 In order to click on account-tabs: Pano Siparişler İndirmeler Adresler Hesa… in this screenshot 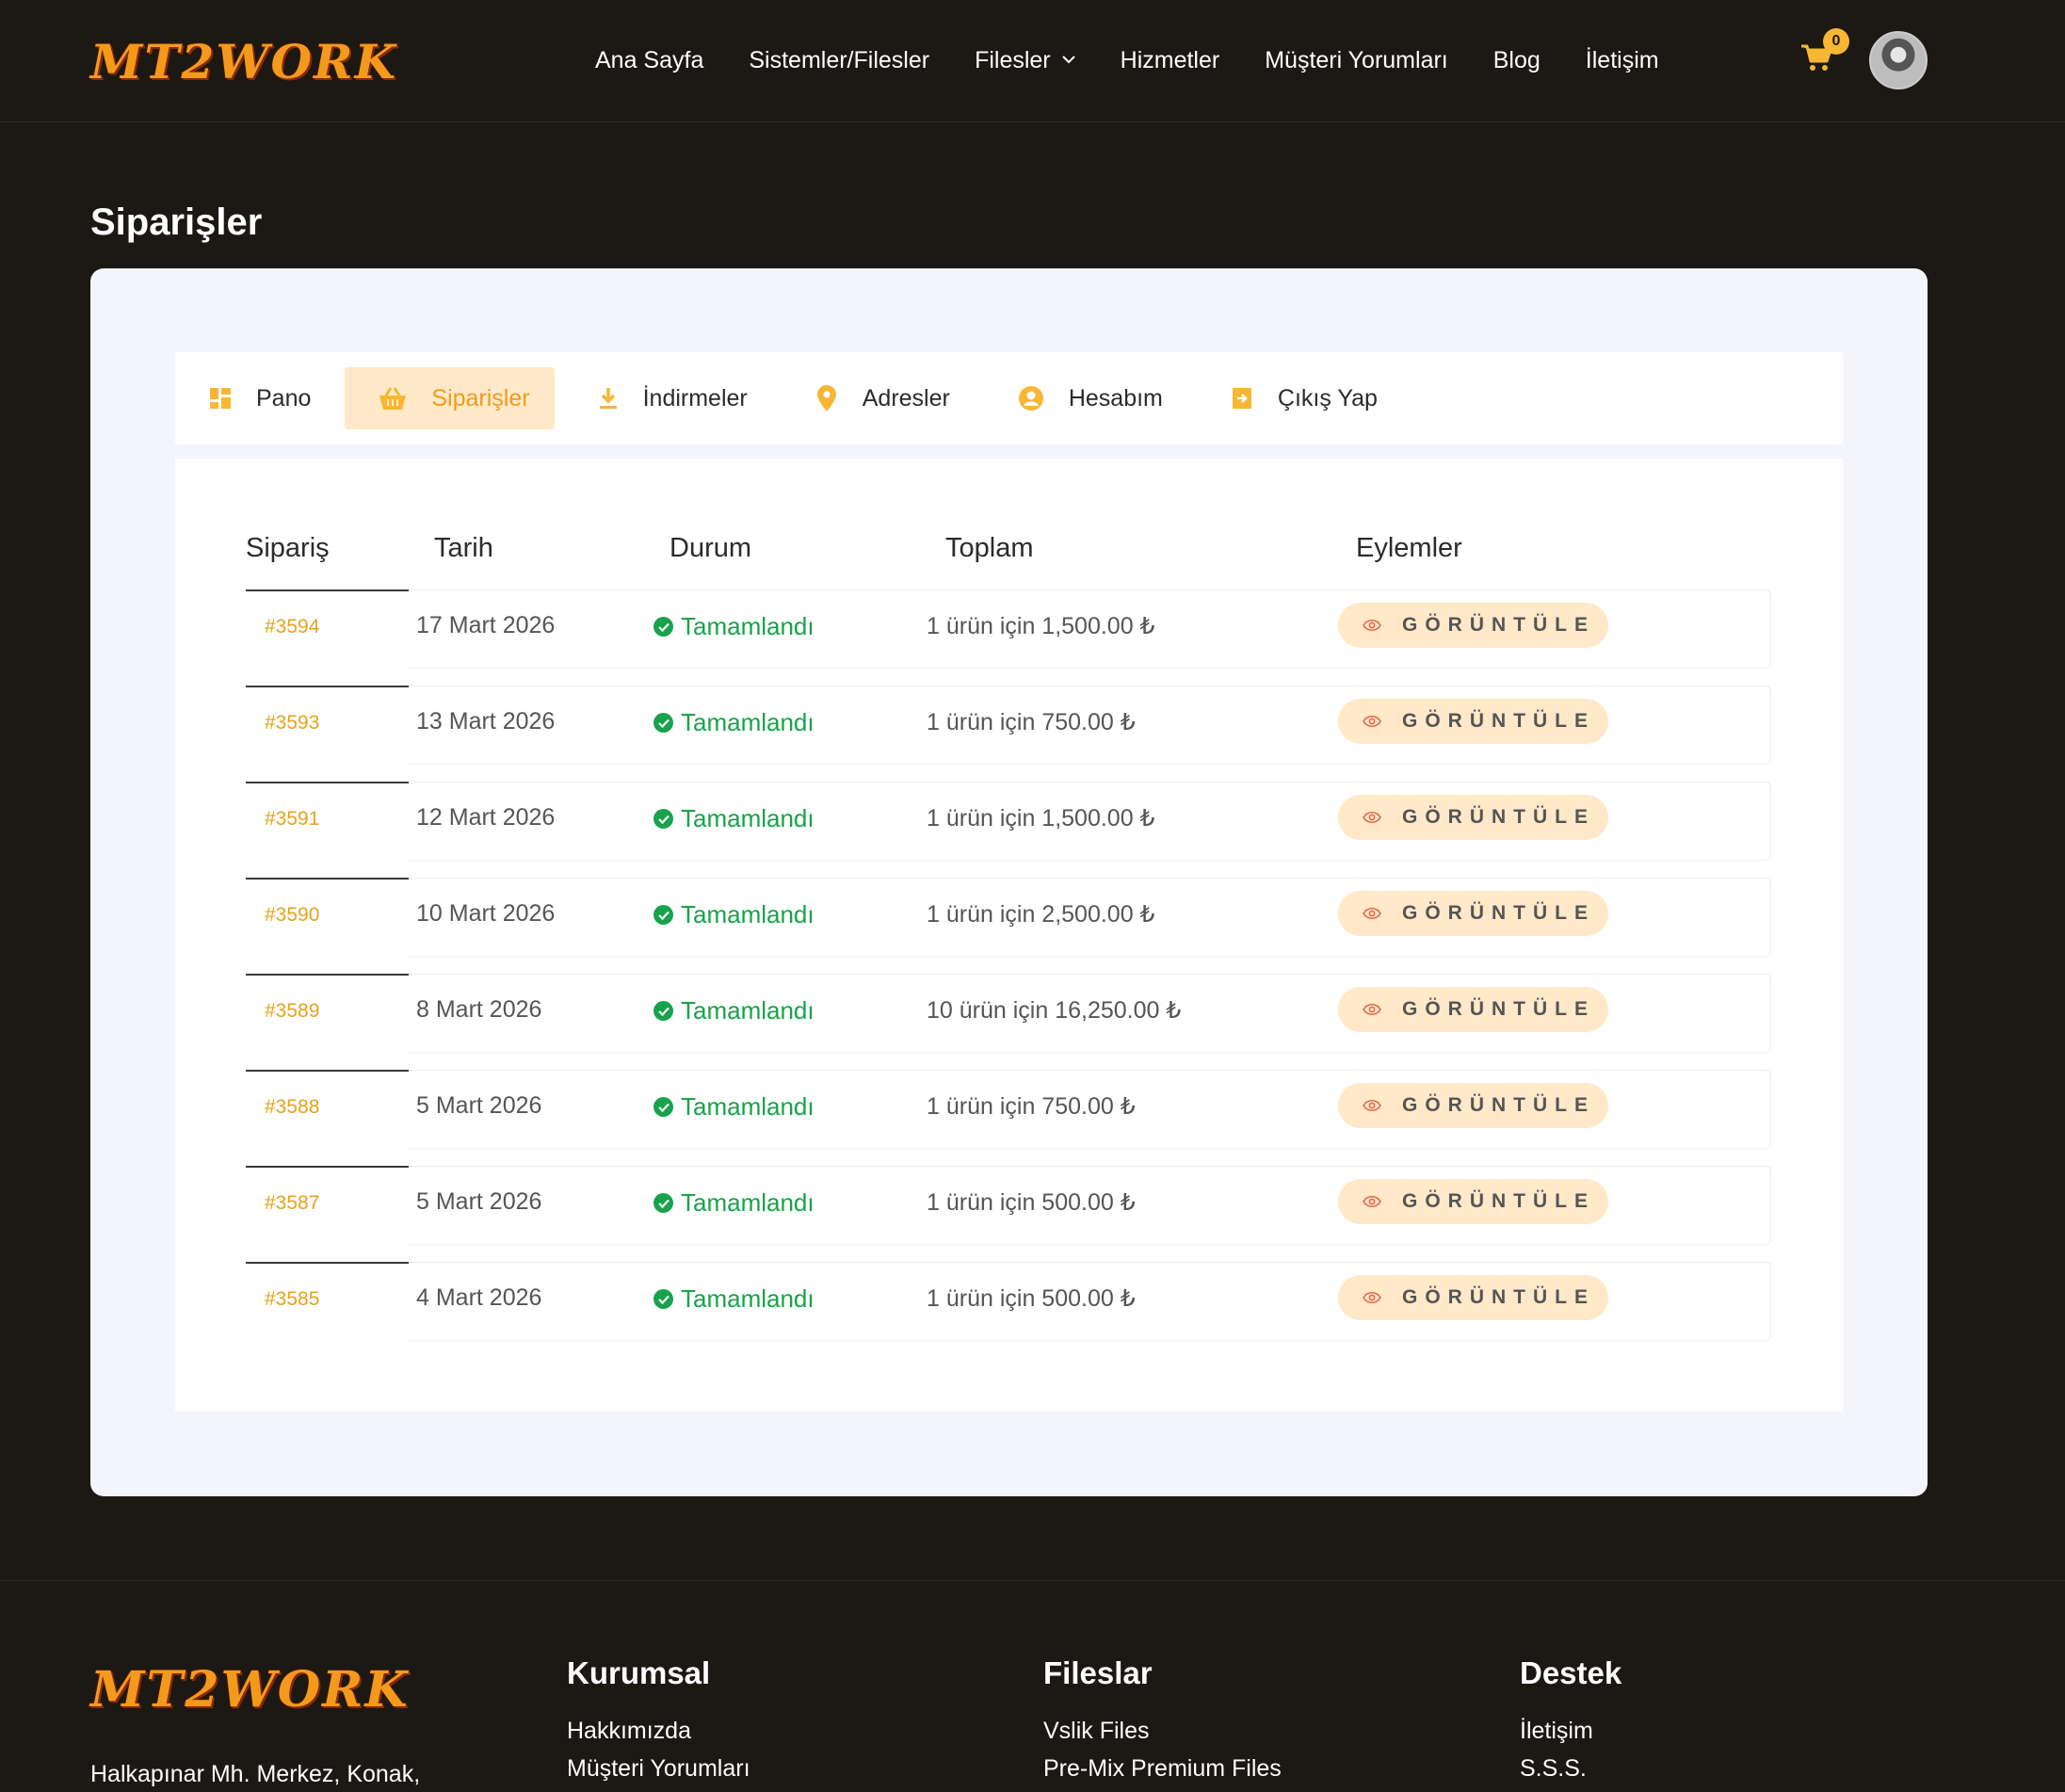, I will do `click(1009, 398)`.